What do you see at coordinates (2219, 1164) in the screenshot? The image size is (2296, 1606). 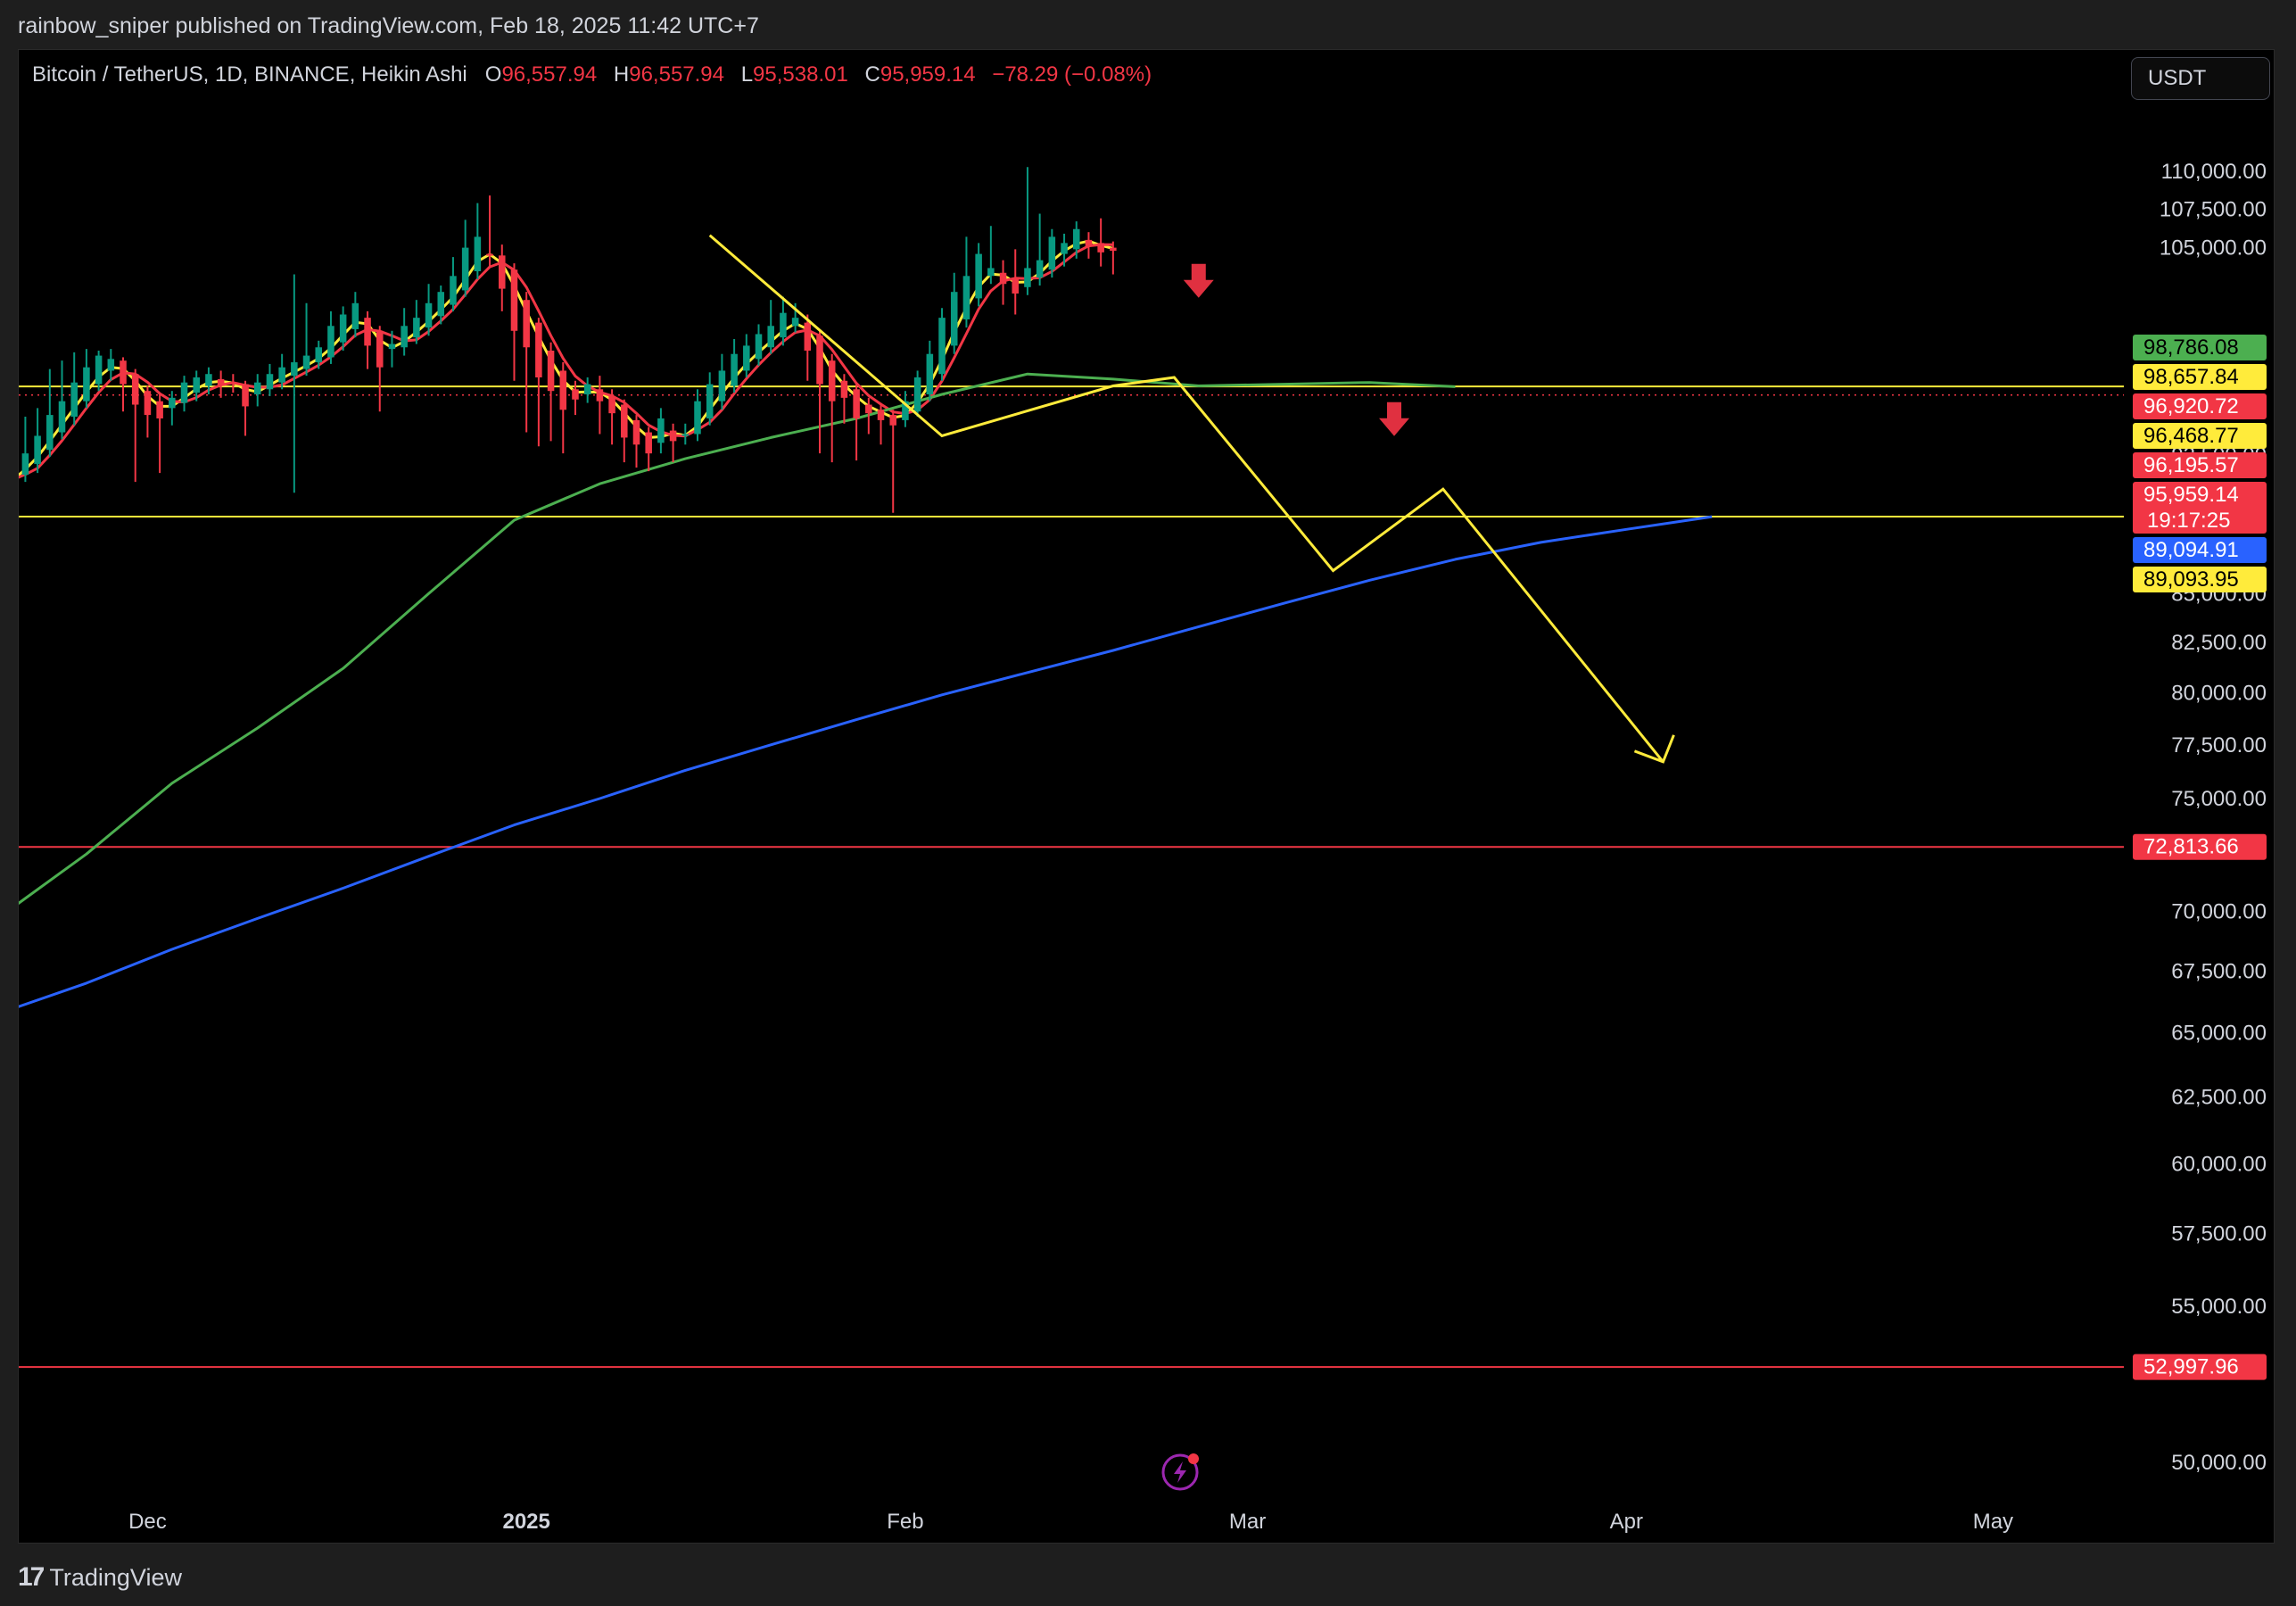 I see `price-tick-label: 60,000.00` at bounding box center [2219, 1164].